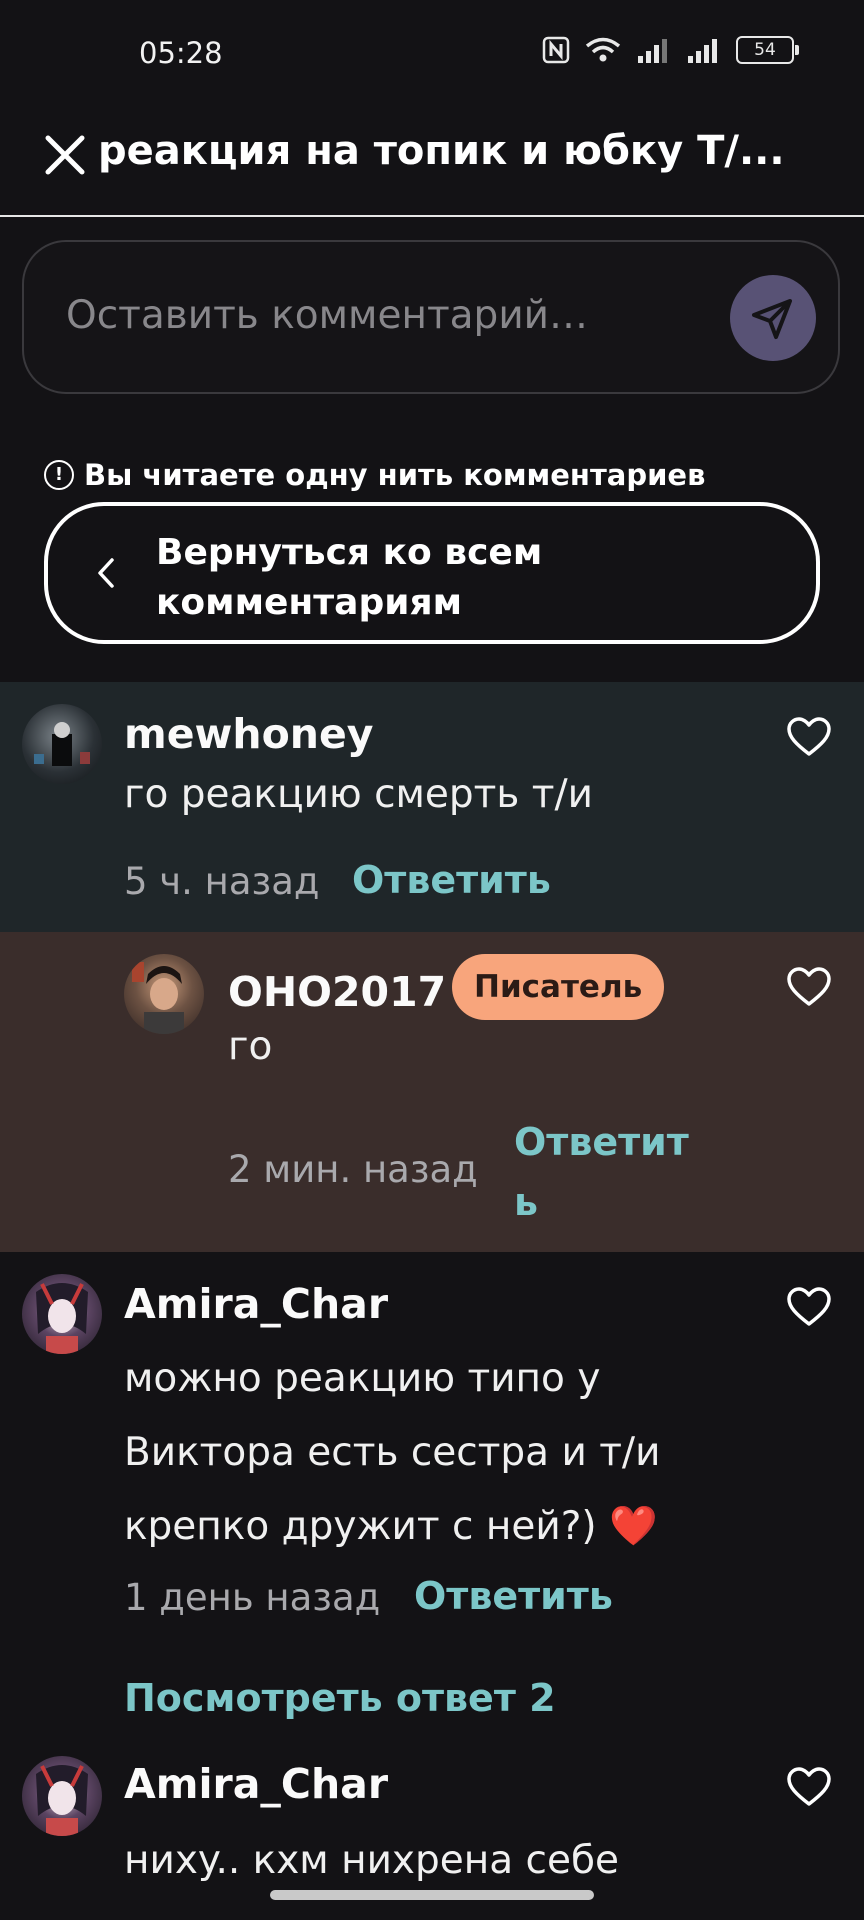 The image size is (864, 1920). I want to click on reply-button: Ответит ь, so click(601, 1172).